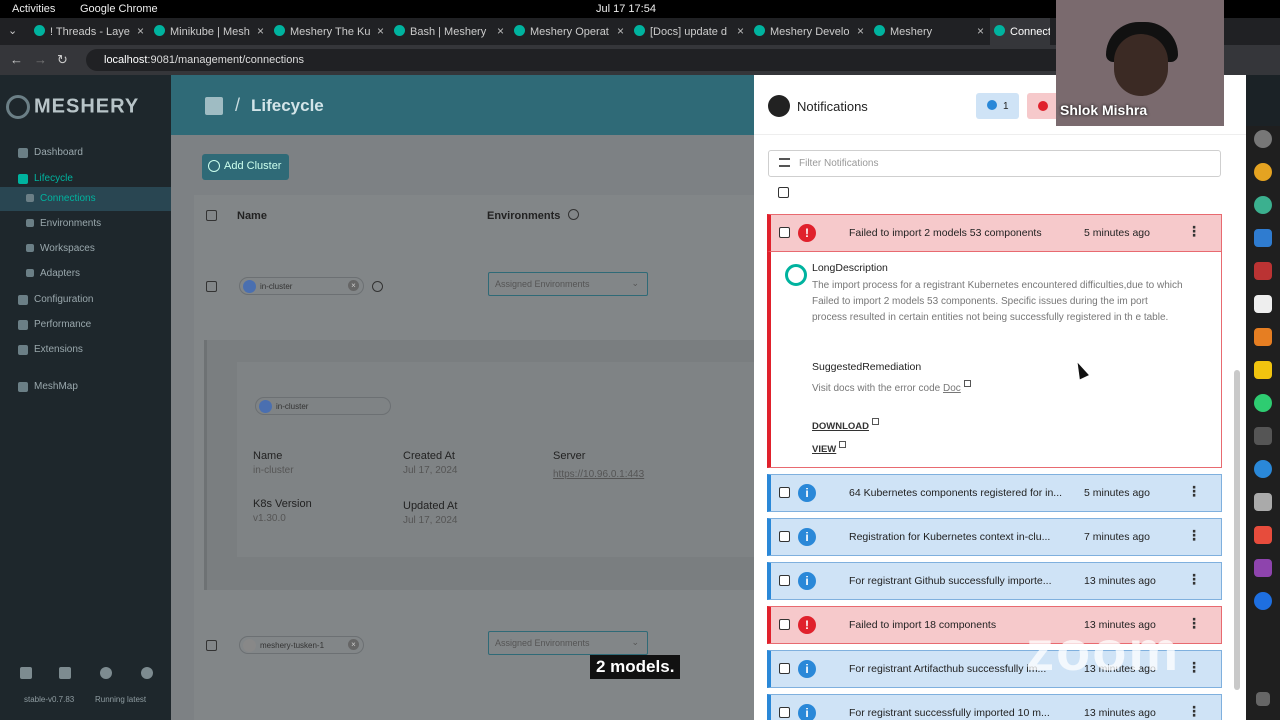 This screenshot has width=1280, height=720. What do you see at coordinates (72, 107) in the screenshot?
I see `meshery-logo: MESHERY` at bounding box center [72, 107].